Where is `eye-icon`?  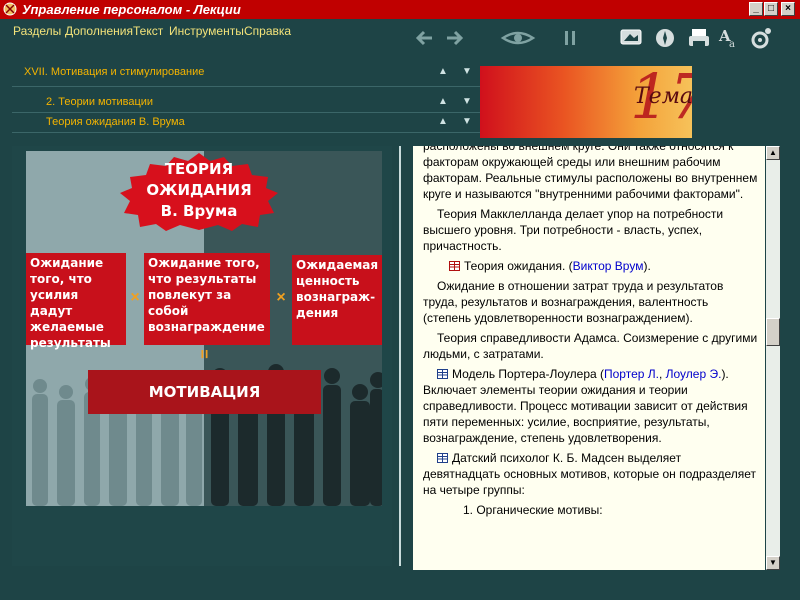 eye-icon is located at coordinates (518, 38).